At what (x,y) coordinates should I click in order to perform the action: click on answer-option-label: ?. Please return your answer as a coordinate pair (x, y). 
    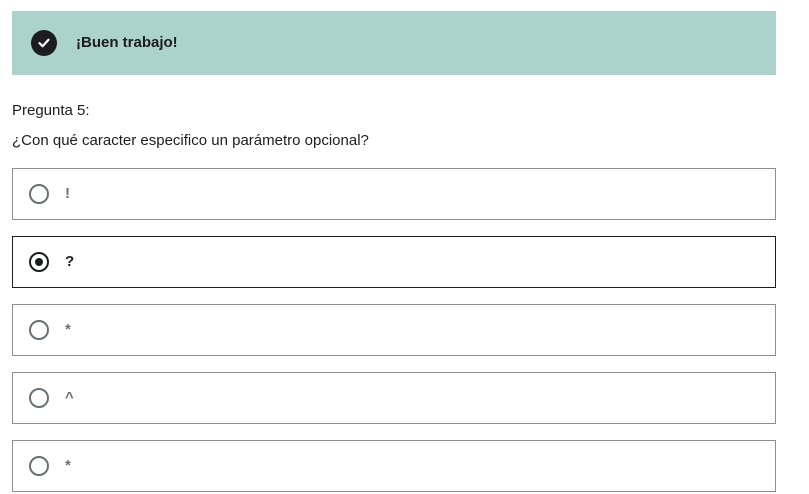
    Looking at the image, I should click on (70, 261).